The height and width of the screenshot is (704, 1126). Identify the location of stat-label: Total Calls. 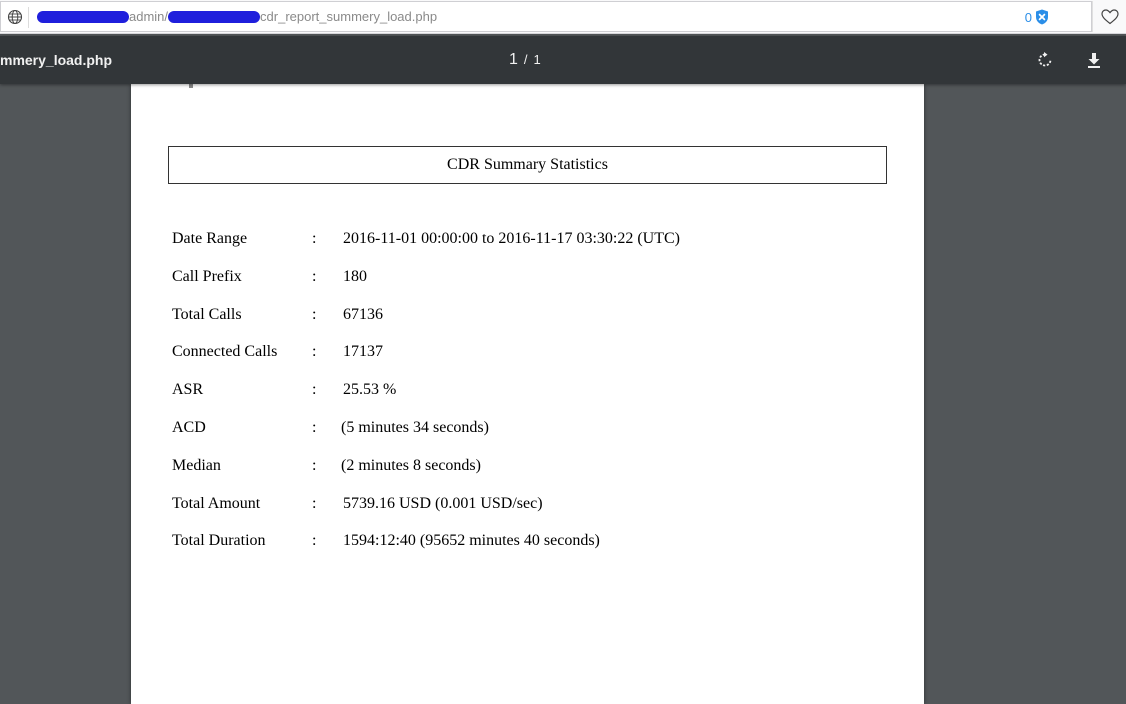
(207, 314).